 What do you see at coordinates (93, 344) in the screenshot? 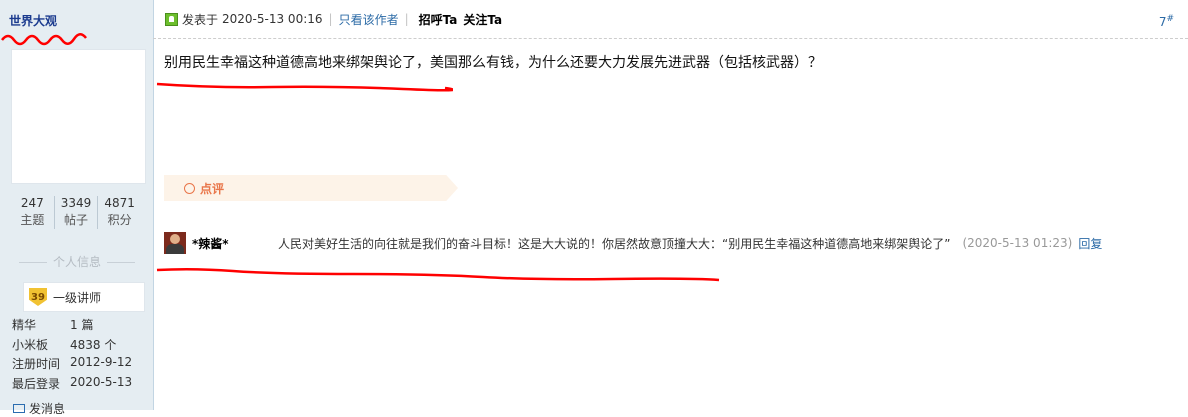
I see `info-value: 4838 个` at bounding box center [93, 344].